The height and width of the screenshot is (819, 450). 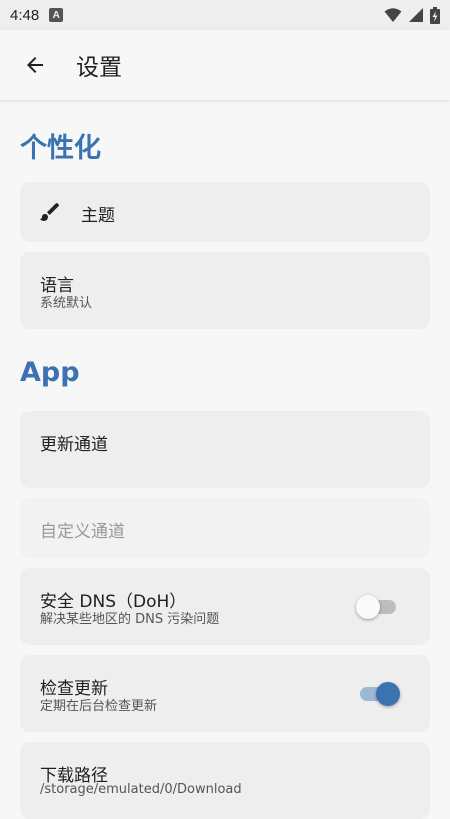 I want to click on section-title-app: App, so click(x=50, y=372).